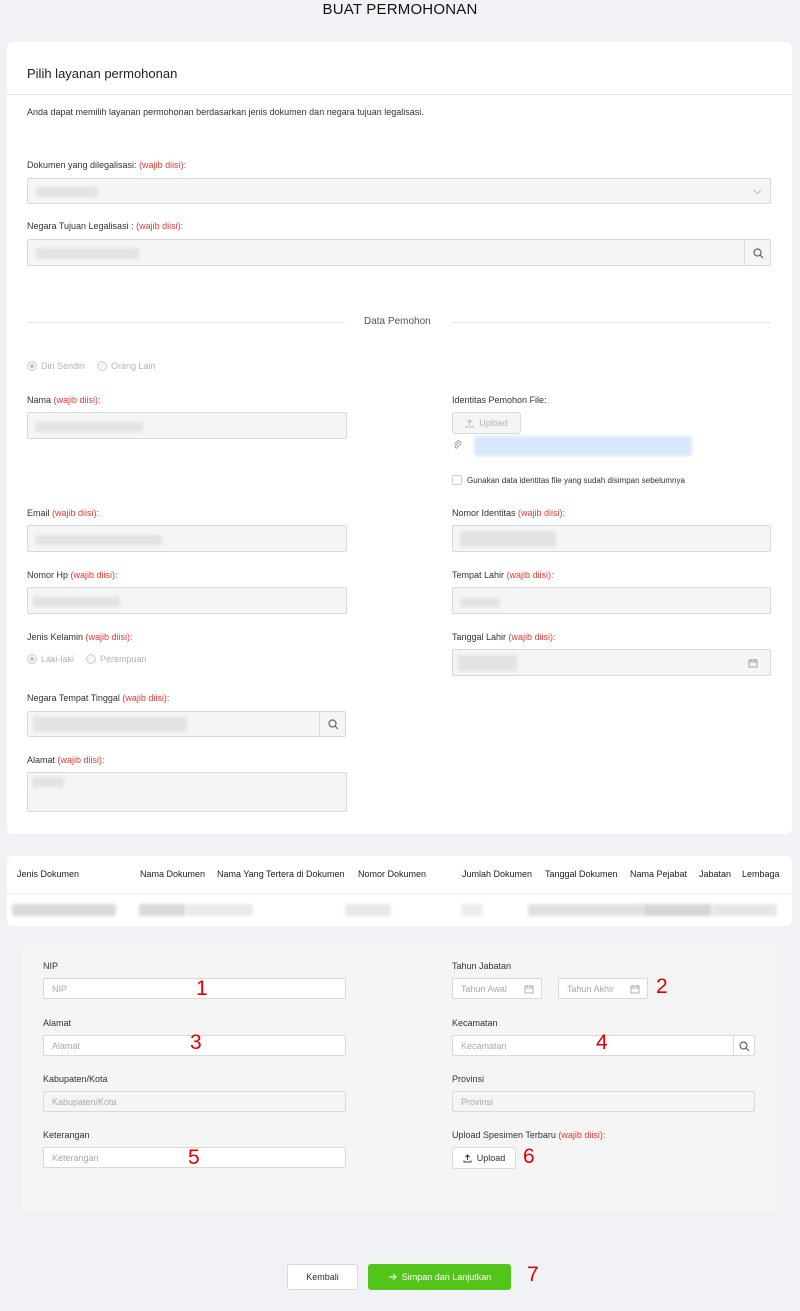 The image size is (800, 1311). I want to click on negara-tinggal-search-button, so click(332, 724).